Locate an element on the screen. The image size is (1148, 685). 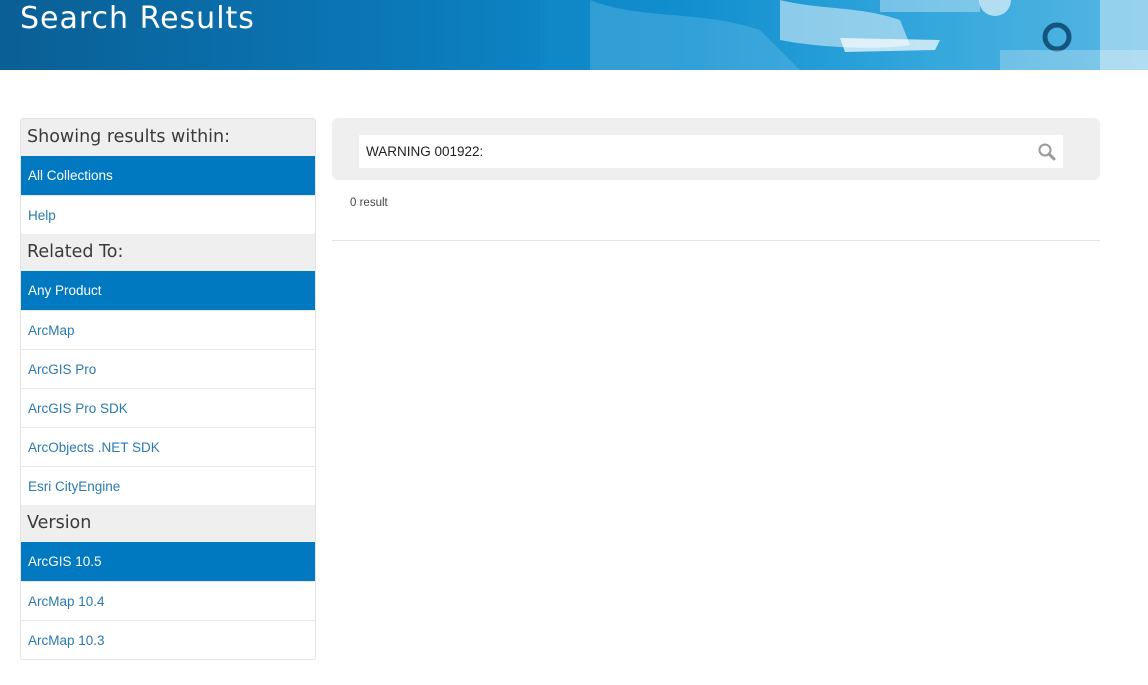
sidebar-heading-version: Version is located at coordinates (168, 523).